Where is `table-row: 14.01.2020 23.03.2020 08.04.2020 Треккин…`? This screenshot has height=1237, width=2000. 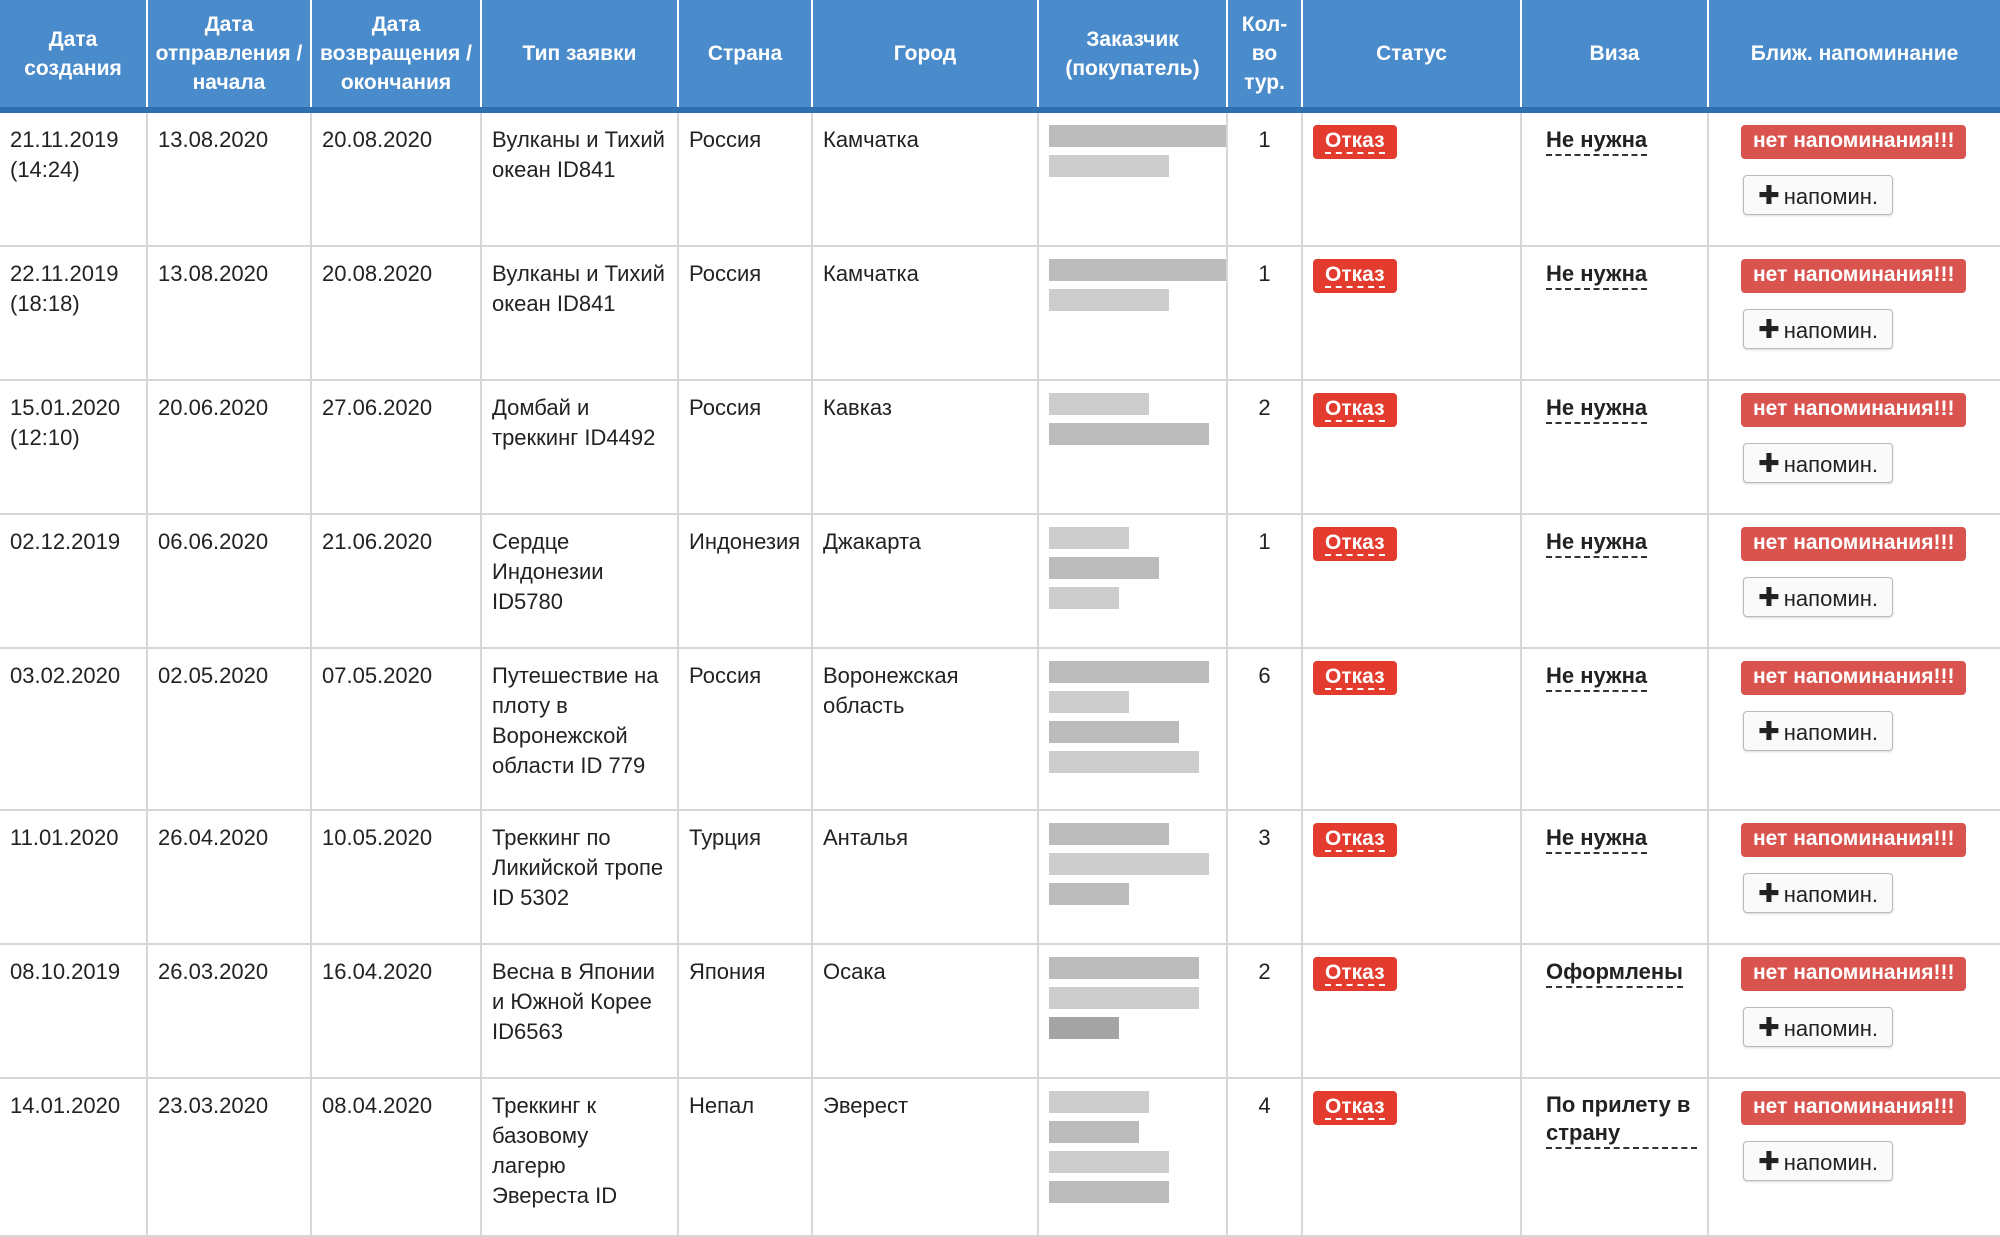 table-row: 14.01.2020 23.03.2020 08.04.2020 Треккин… is located at coordinates (1000, 1157).